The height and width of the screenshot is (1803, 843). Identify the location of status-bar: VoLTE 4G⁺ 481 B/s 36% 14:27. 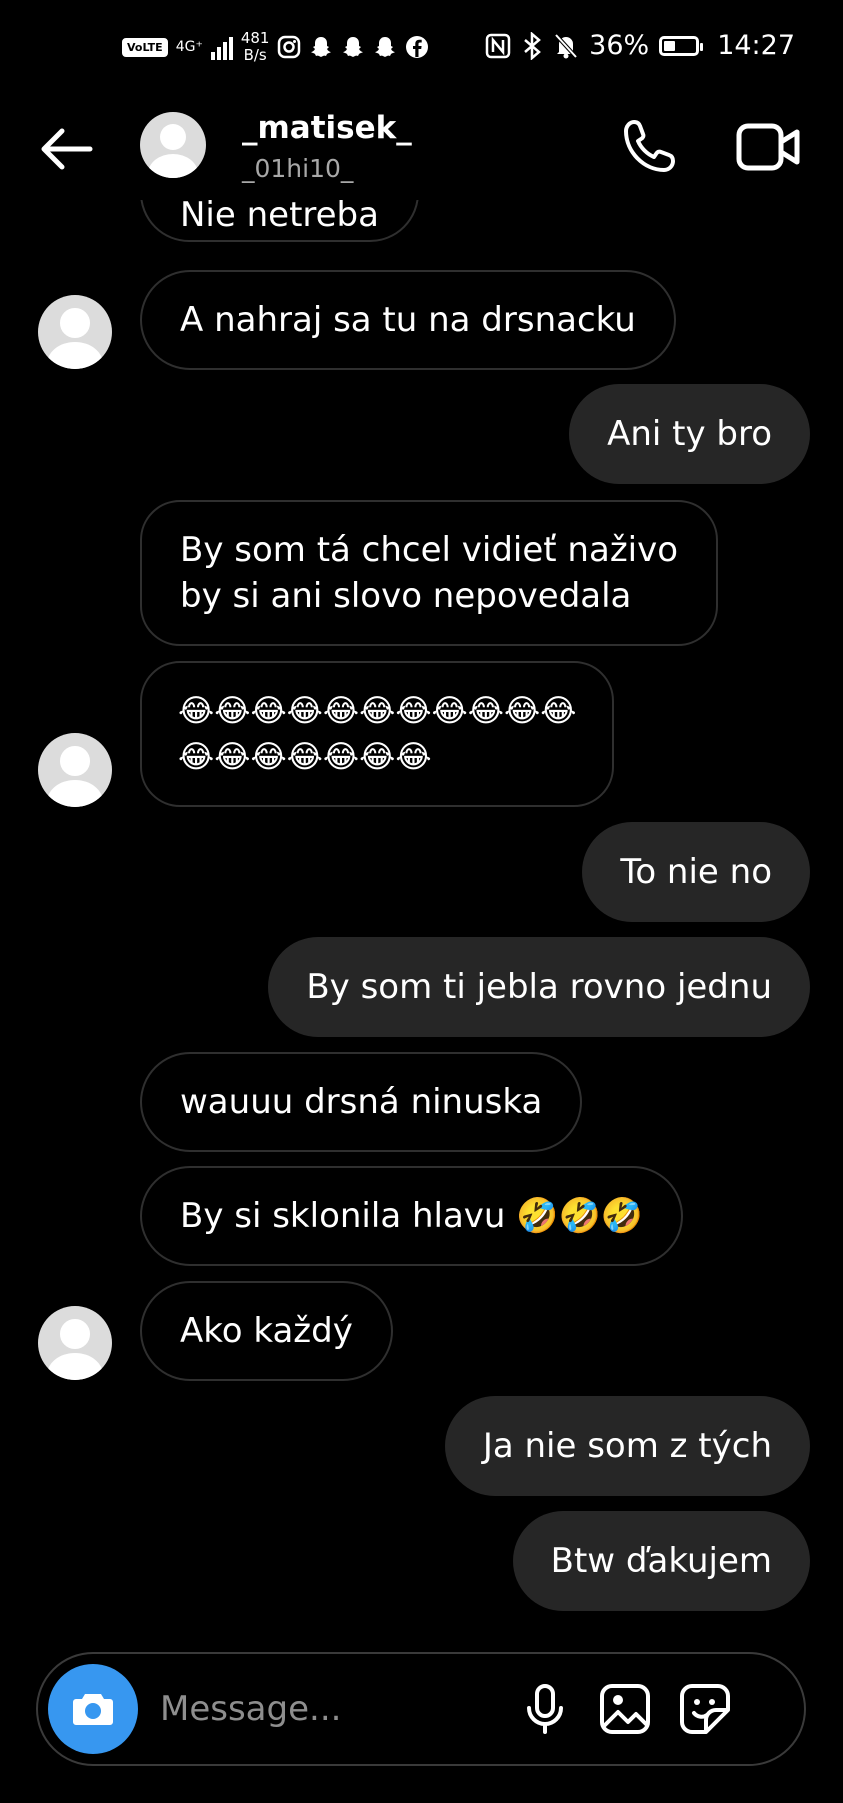
(421, 50).